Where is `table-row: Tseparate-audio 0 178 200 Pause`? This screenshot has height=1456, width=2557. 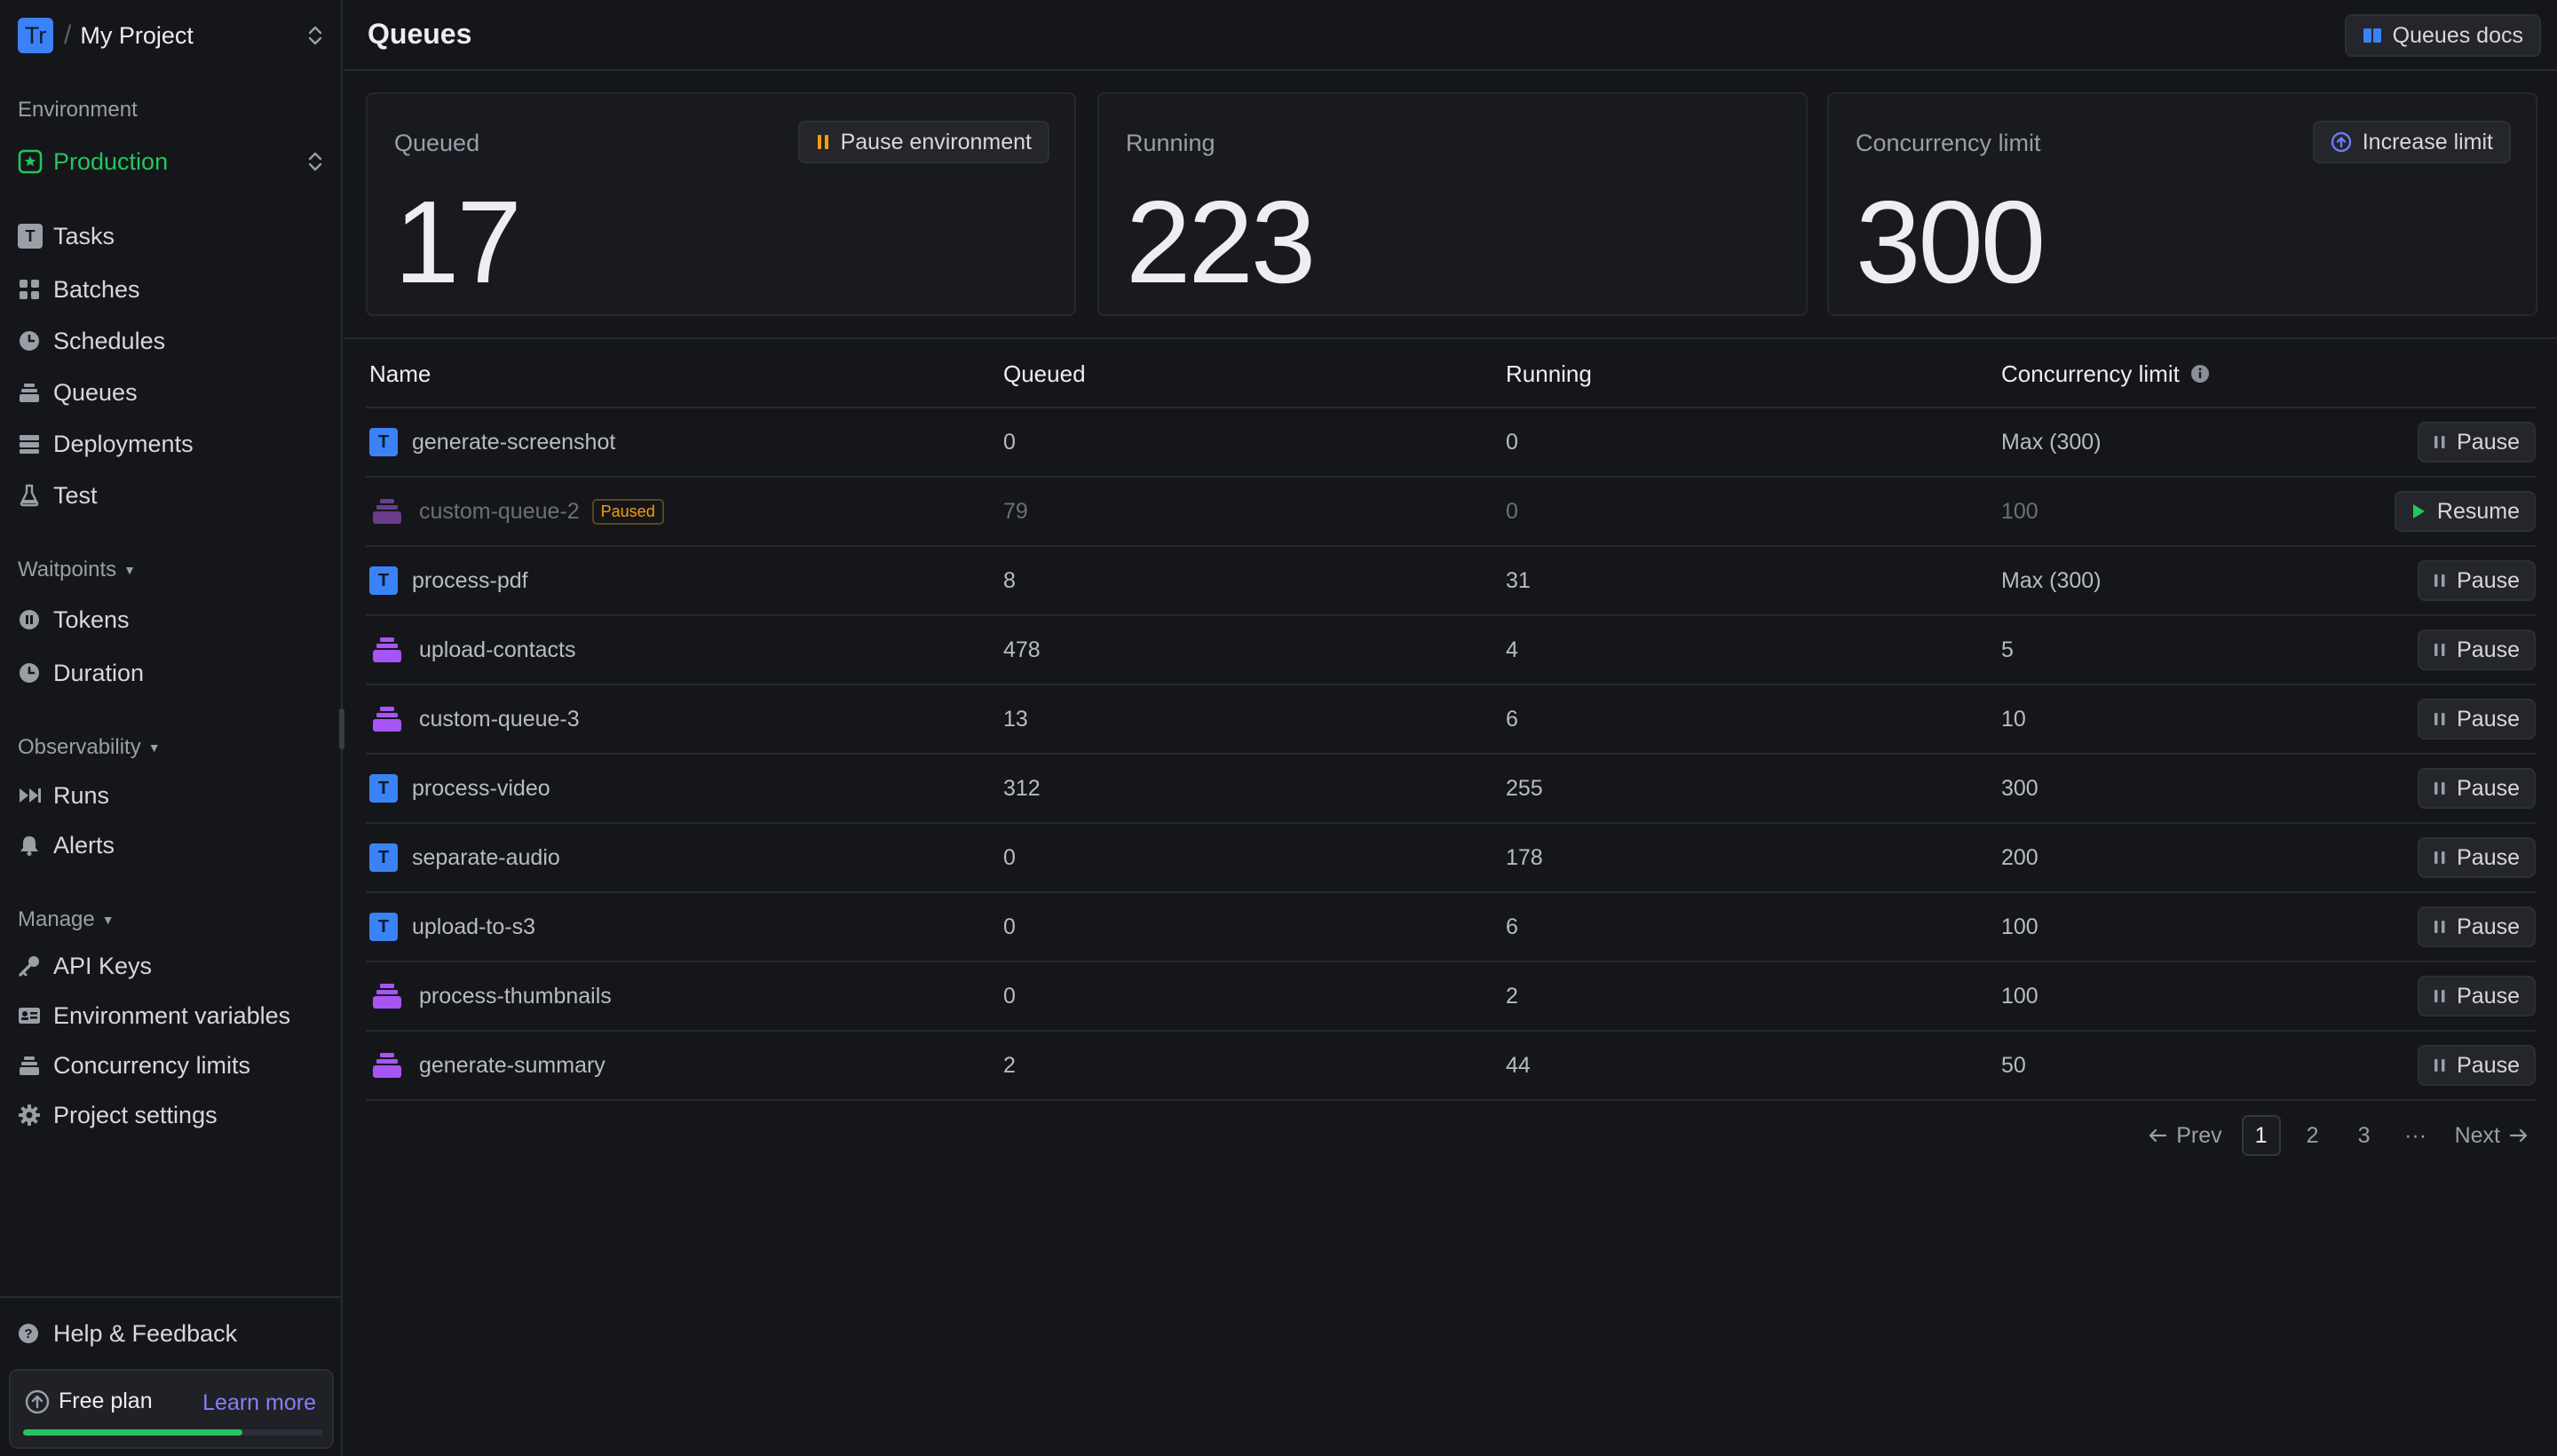
table-row: Tseparate-audio 0 178 200 Pause is located at coordinates (1451, 858).